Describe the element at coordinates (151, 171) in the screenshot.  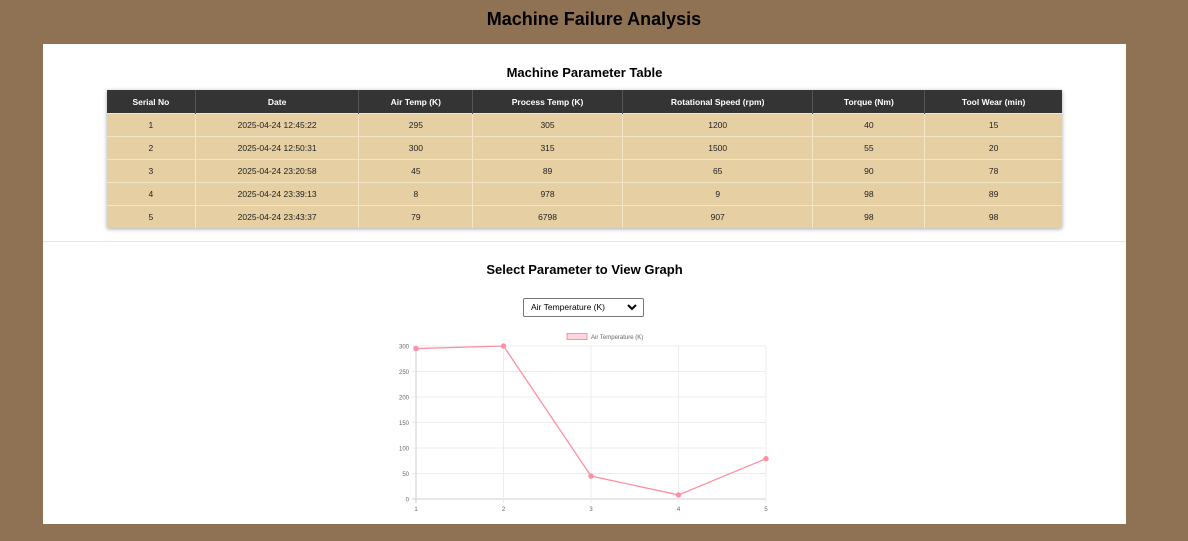
I see `table-cell: 3` at that location.